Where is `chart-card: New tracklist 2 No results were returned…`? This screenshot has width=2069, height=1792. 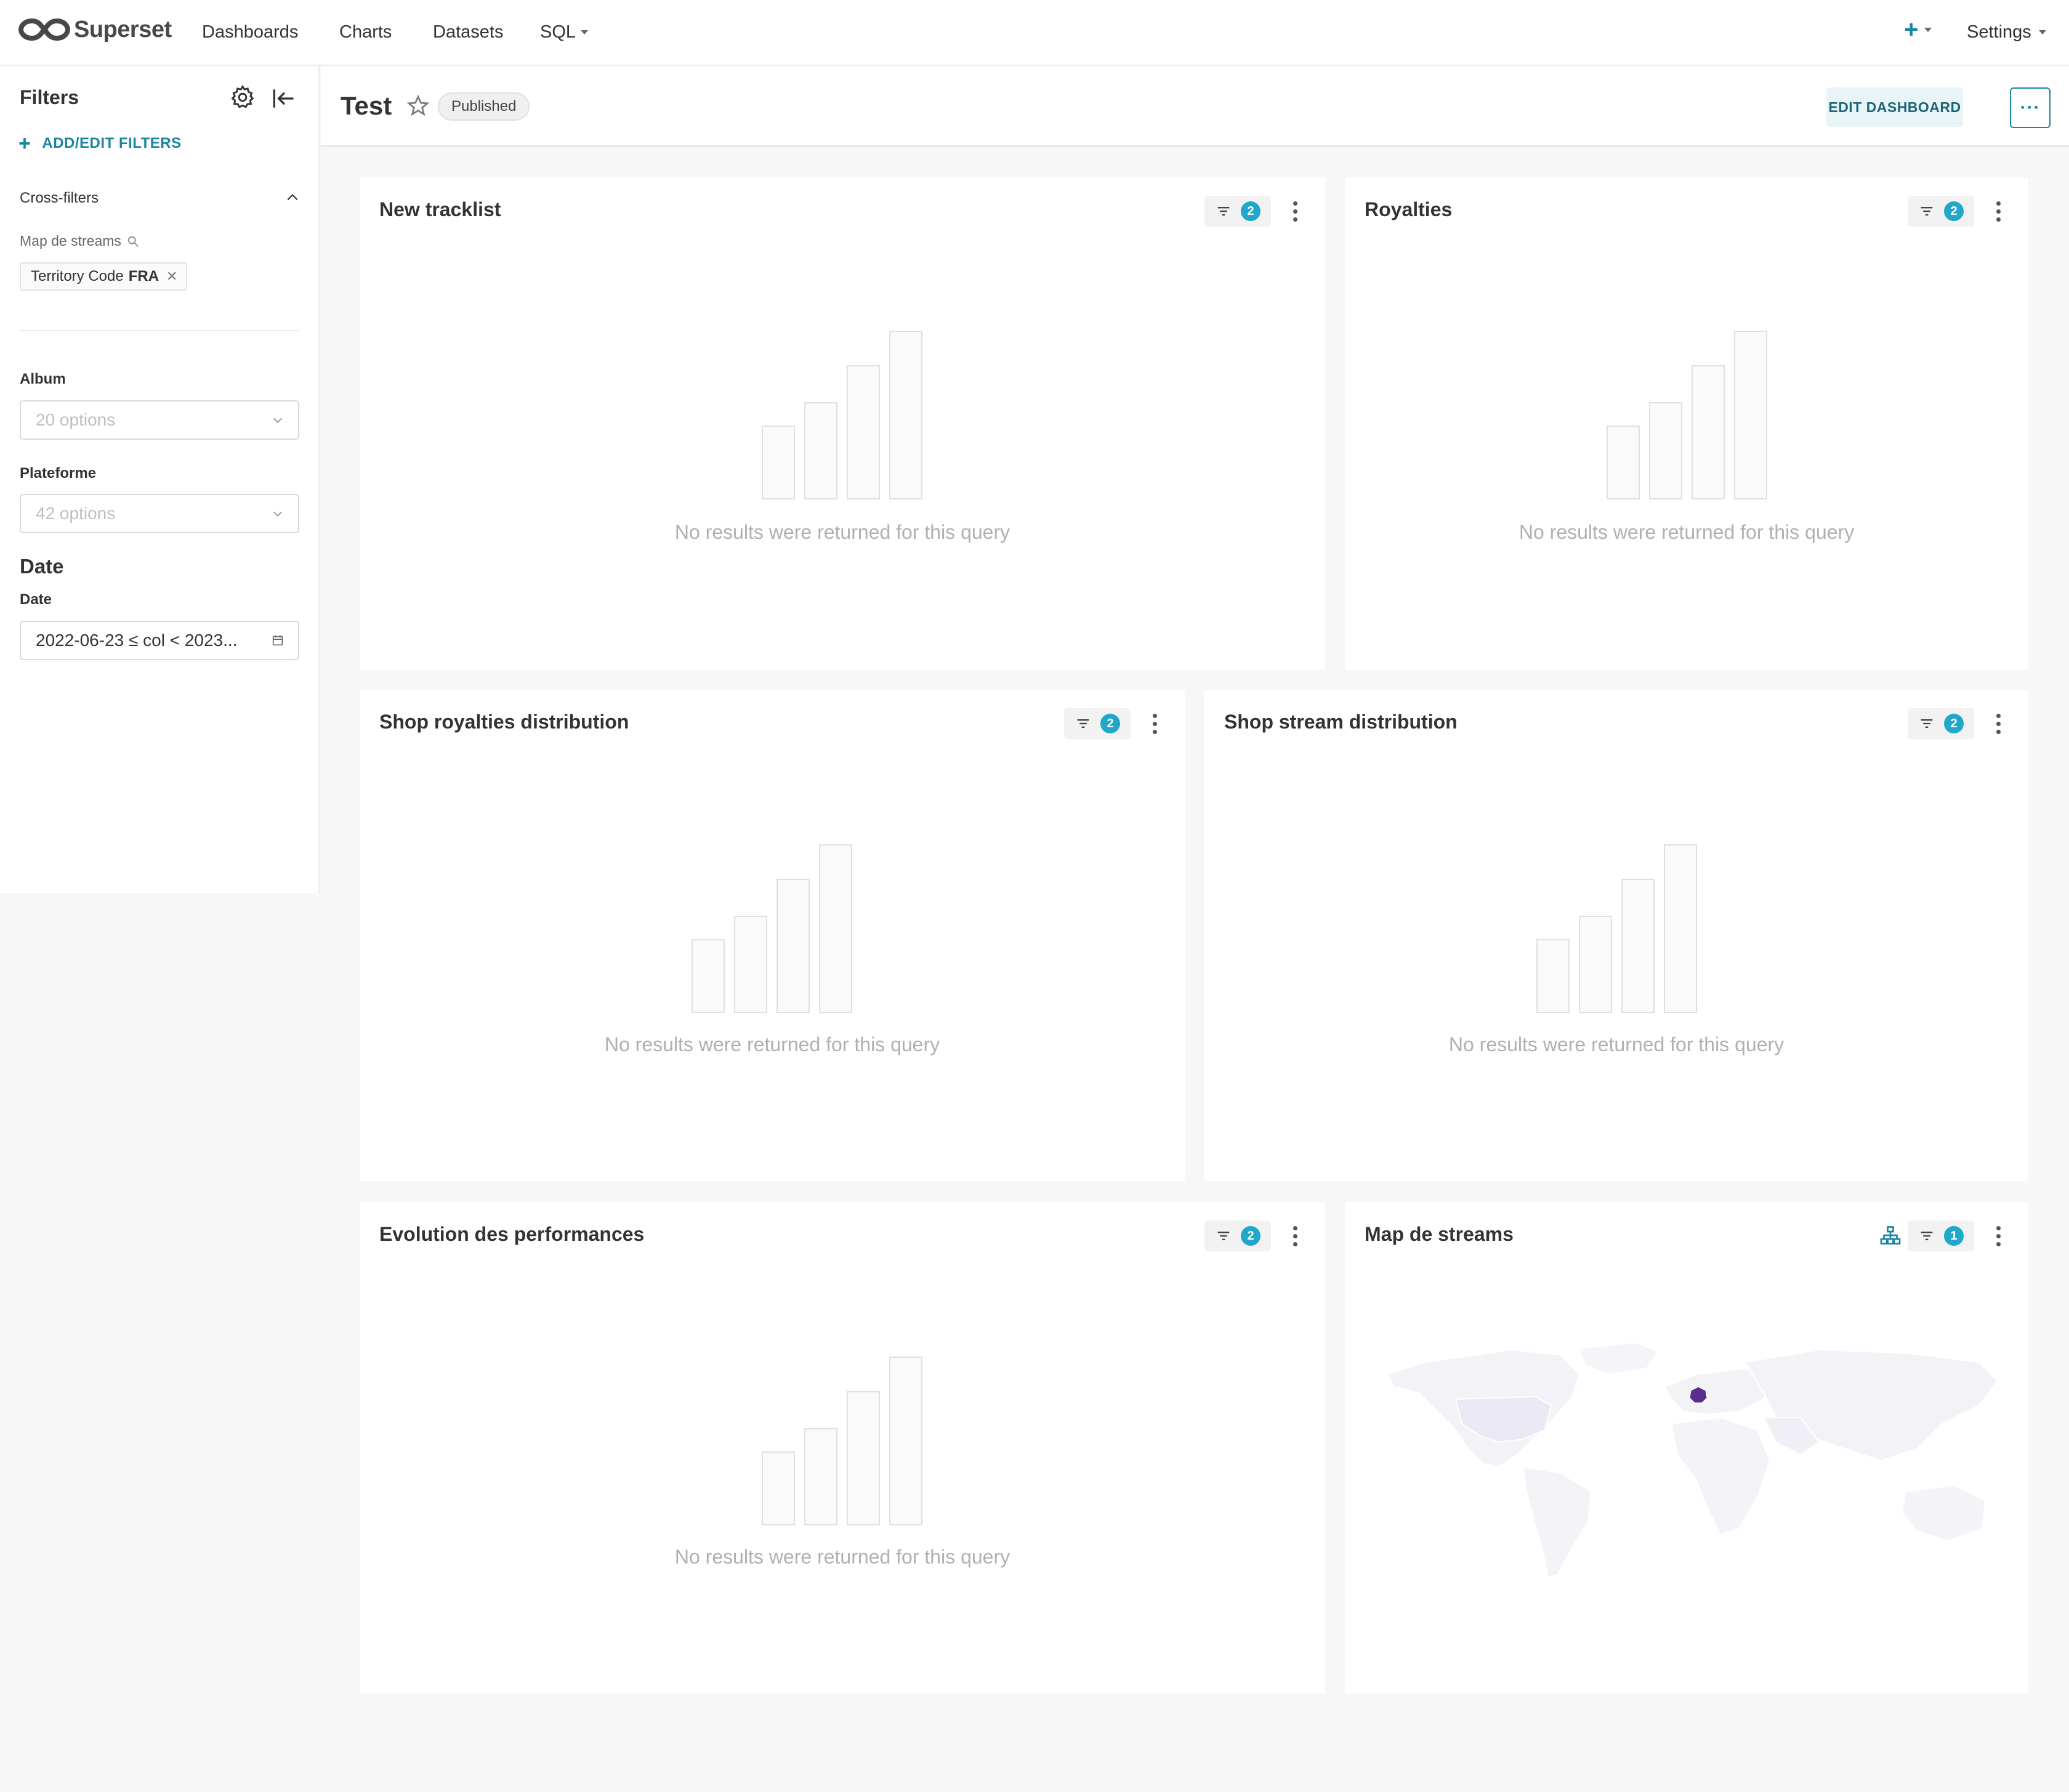
chart-card: New tracklist 2 No results were returned… is located at coordinates (842, 423).